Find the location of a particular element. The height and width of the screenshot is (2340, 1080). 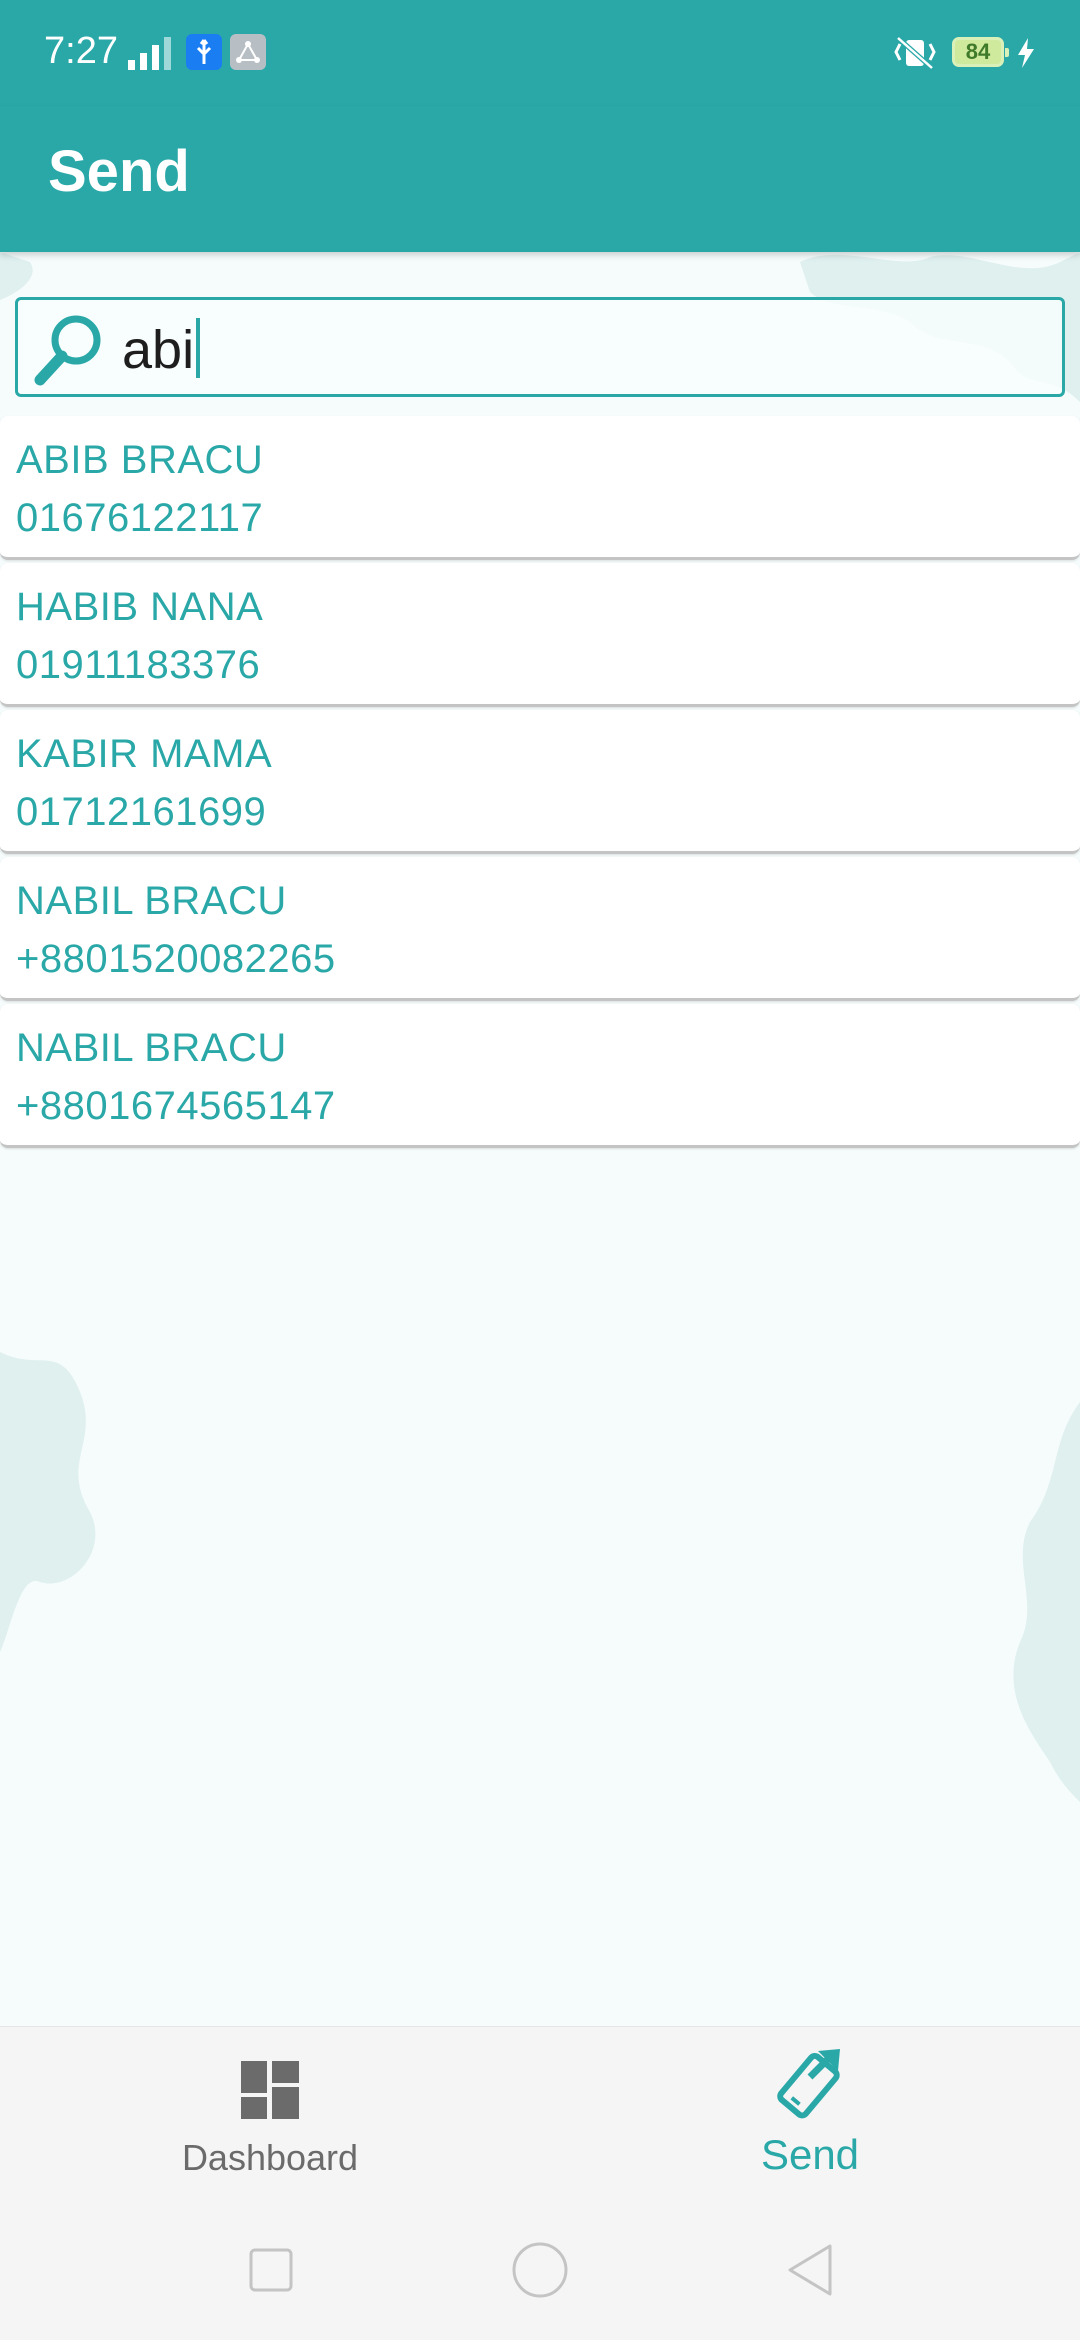

back-icon is located at coordinates (810, 2270).